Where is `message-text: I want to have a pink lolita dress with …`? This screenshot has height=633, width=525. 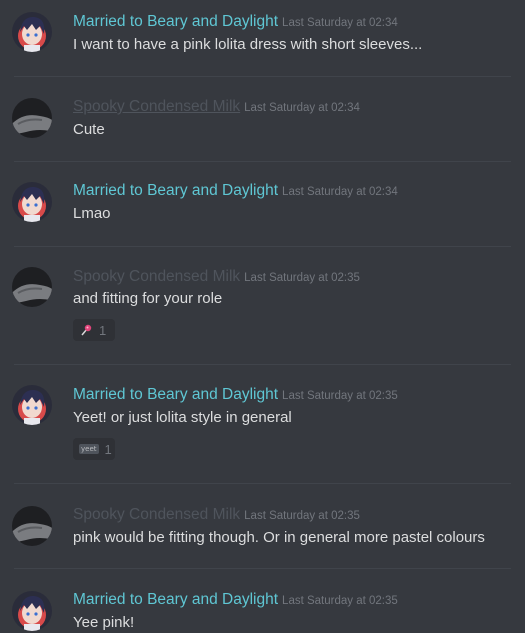 message-text: I want to have a pink lolita dress with … is located at coordinates (248, 44).